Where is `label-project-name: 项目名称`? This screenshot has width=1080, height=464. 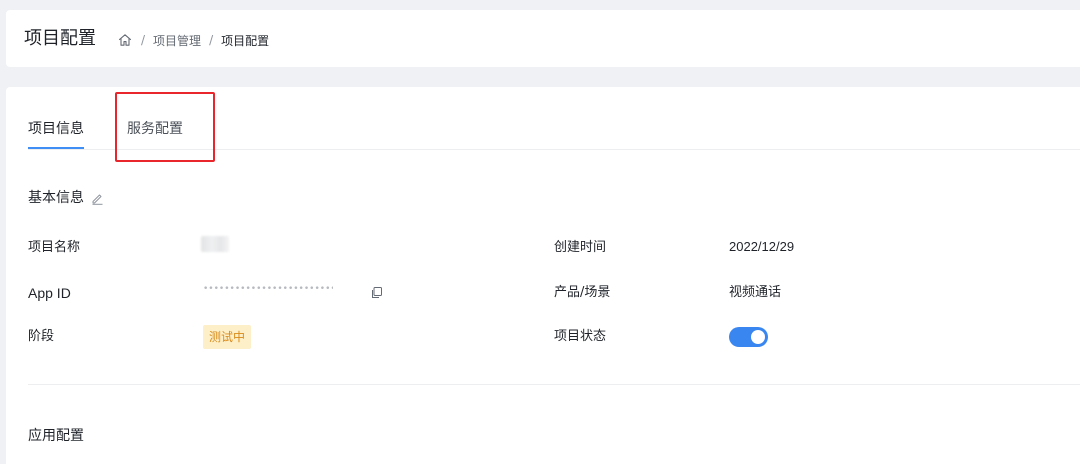 label-project-name: 项目名称 is located at coordinates (54, 247).